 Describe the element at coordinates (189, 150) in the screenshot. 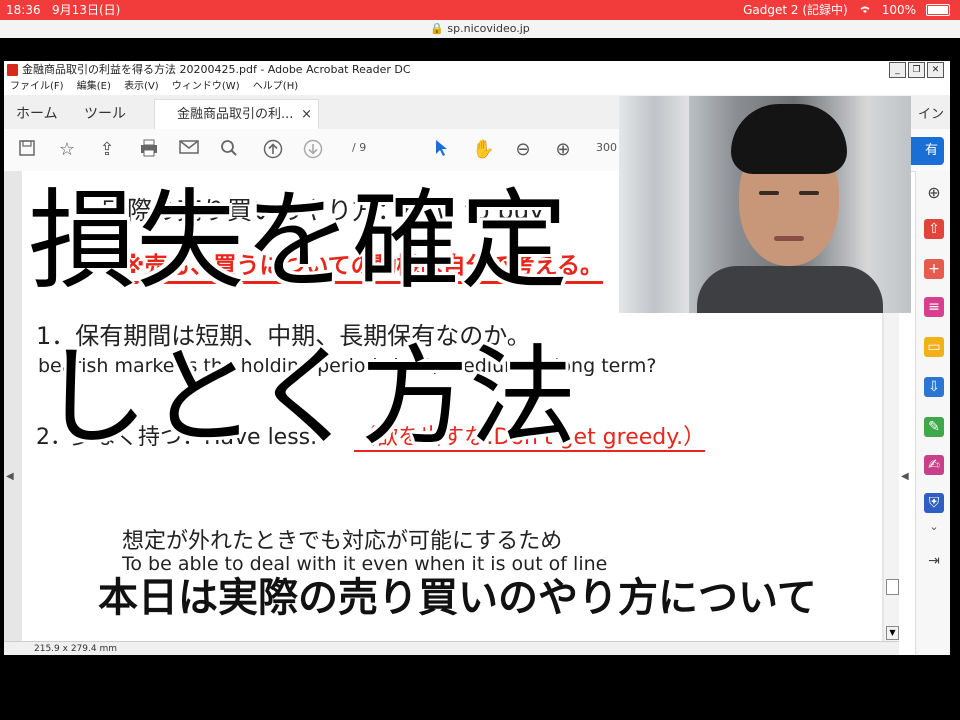

I see `mail-icon` at that location.